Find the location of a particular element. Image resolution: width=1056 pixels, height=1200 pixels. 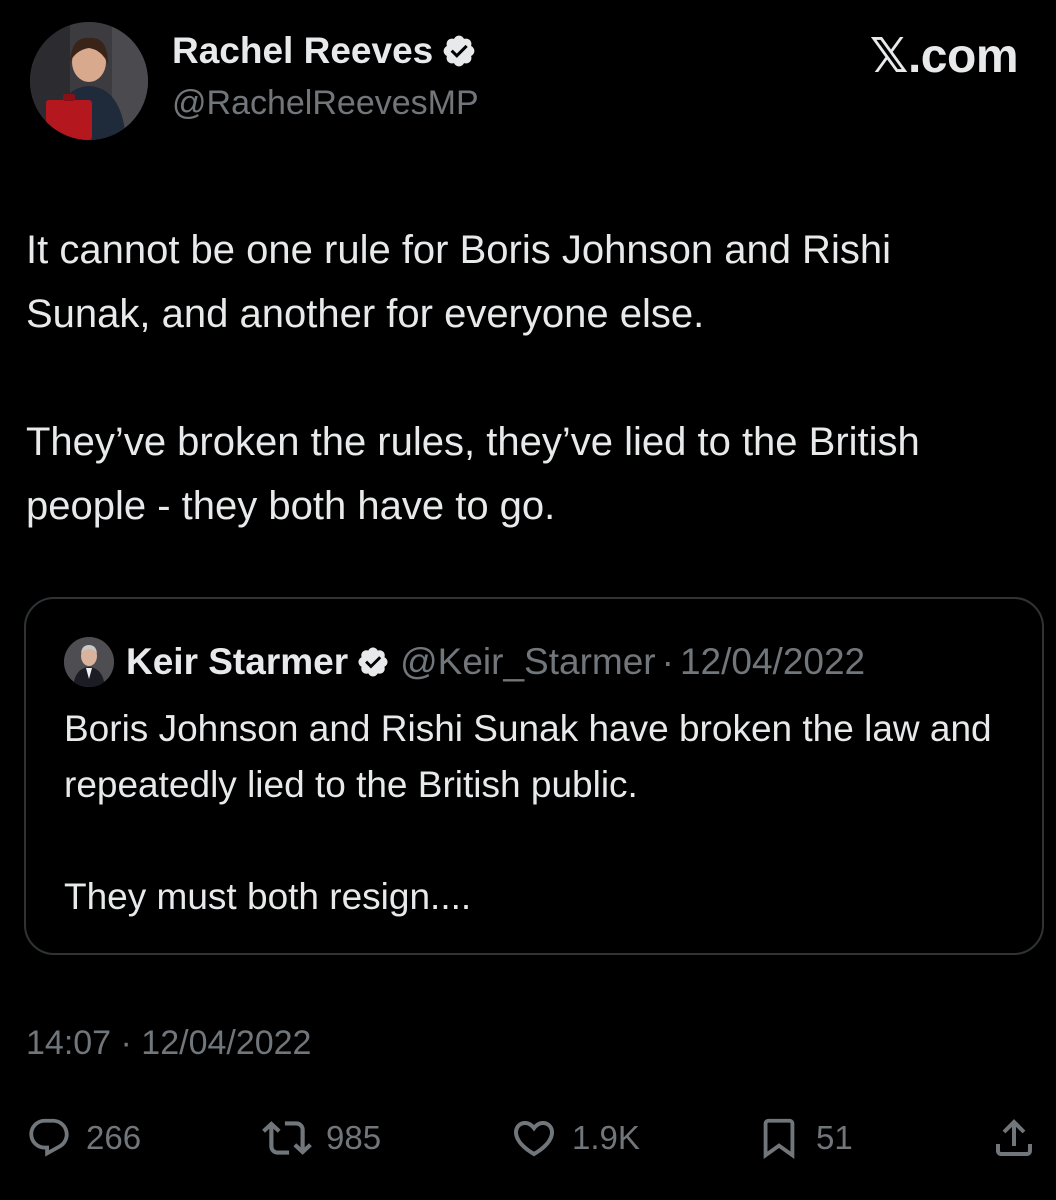

tweet-timestamp: 14:07 · 12/04/2022 is located at coordinates (168, 1043).